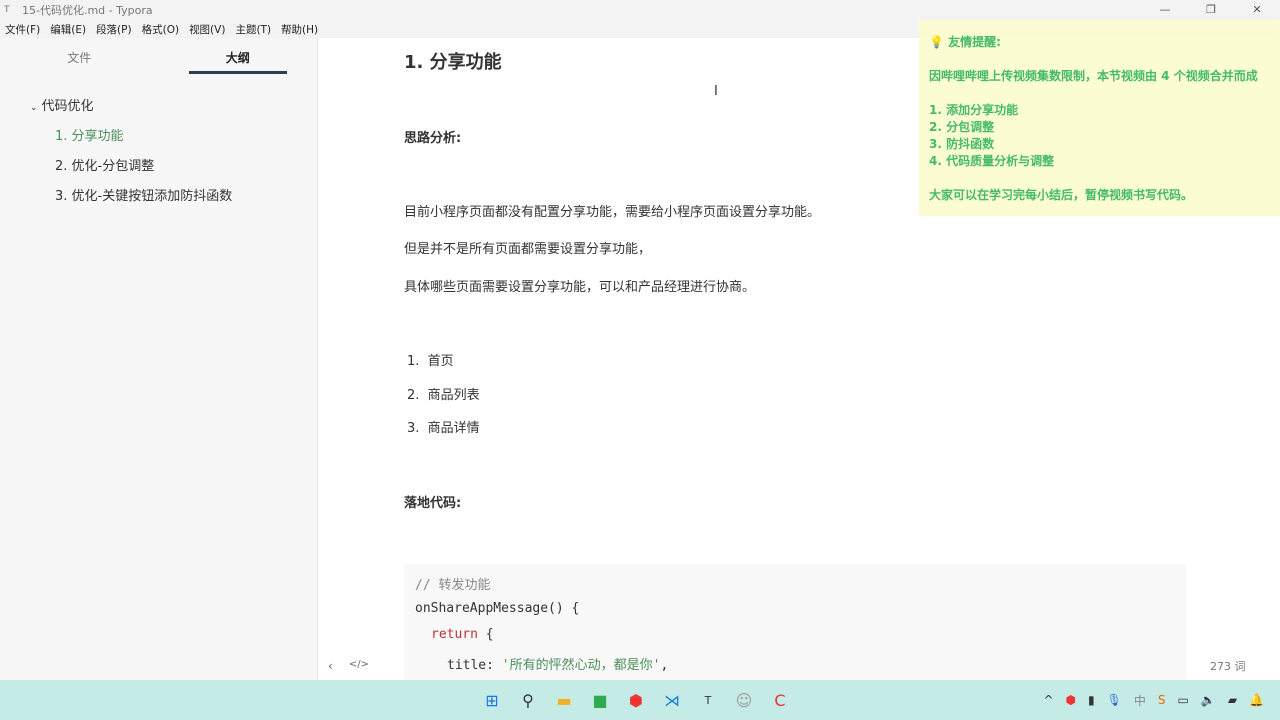 This screenshot has width=1280, height=720. What do you see at coordinates (433, 503) in the screenshot?
I see `code-title: 落地代码:` at bounding box center [433, 503].